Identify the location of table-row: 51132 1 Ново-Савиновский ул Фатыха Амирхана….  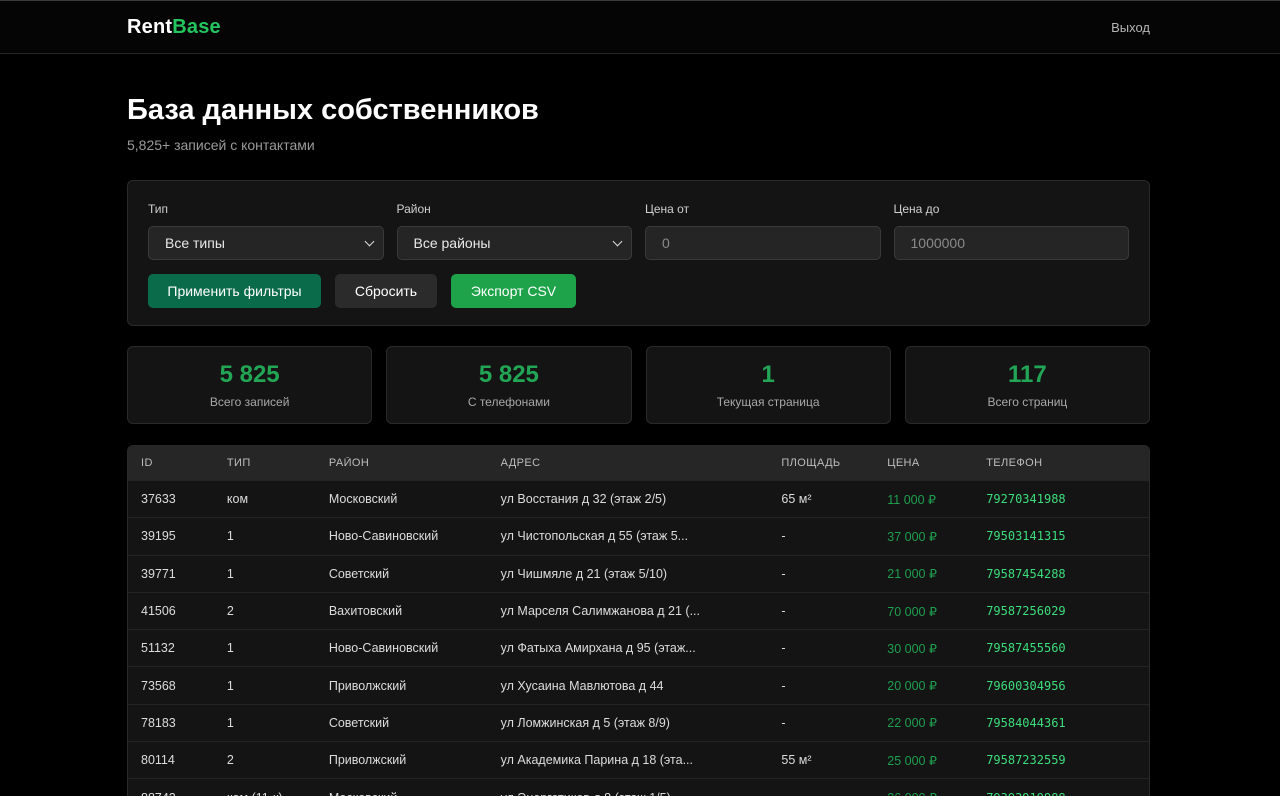
(638, 647).